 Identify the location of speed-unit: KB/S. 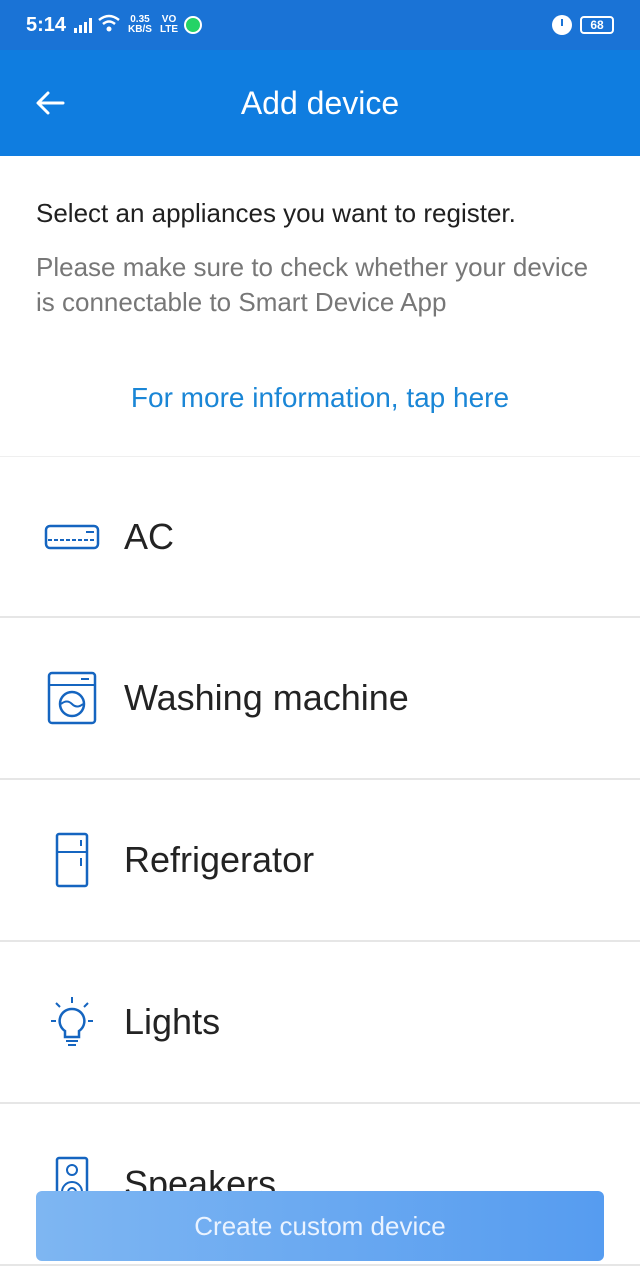
(140, 29).